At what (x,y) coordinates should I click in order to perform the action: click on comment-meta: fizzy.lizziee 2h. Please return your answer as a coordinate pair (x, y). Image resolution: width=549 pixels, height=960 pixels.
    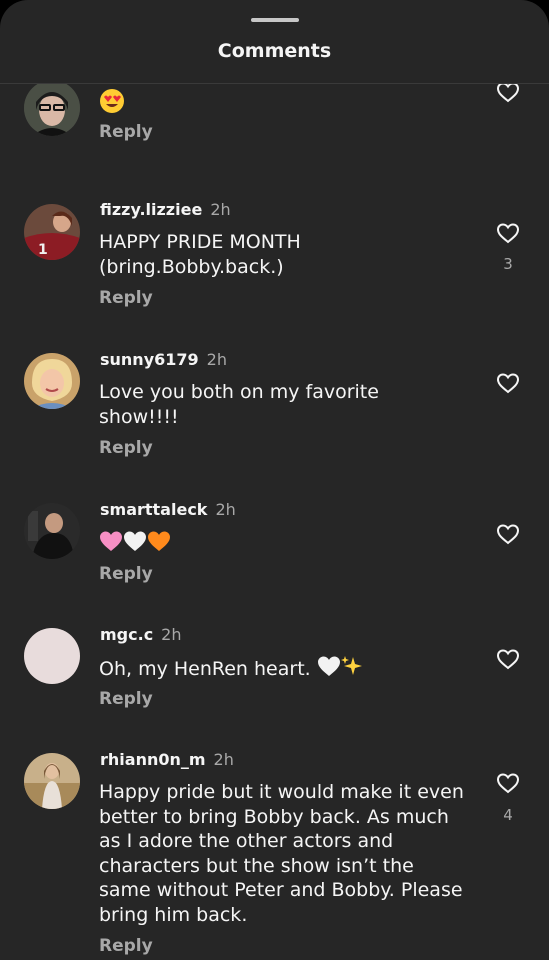
    Looking at the image, I should click on (165, 209).